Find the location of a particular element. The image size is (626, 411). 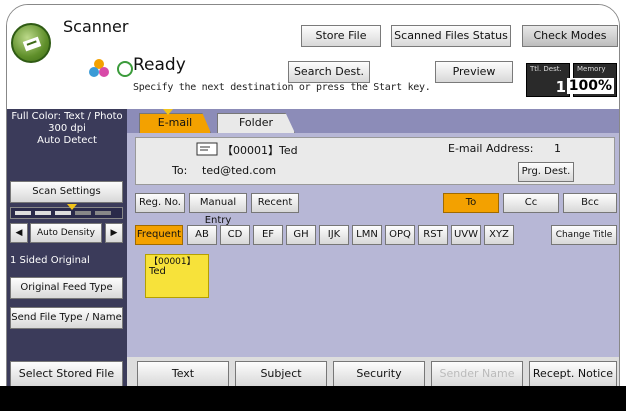

status-text: Ready is located at coordinates (159, 65).